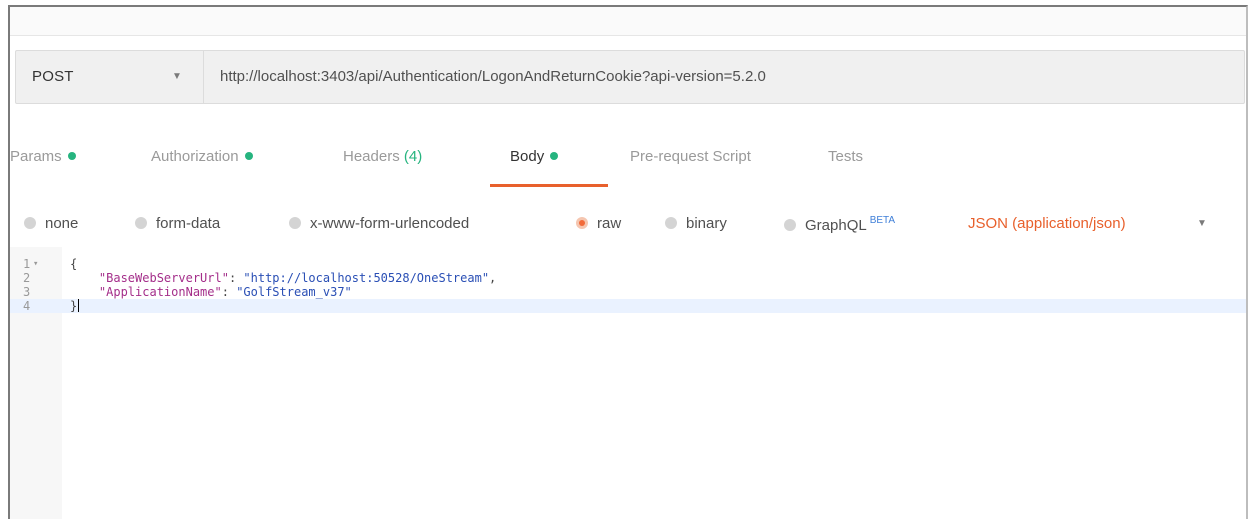  I want to click on tab-body: Body, so click(534, 156).